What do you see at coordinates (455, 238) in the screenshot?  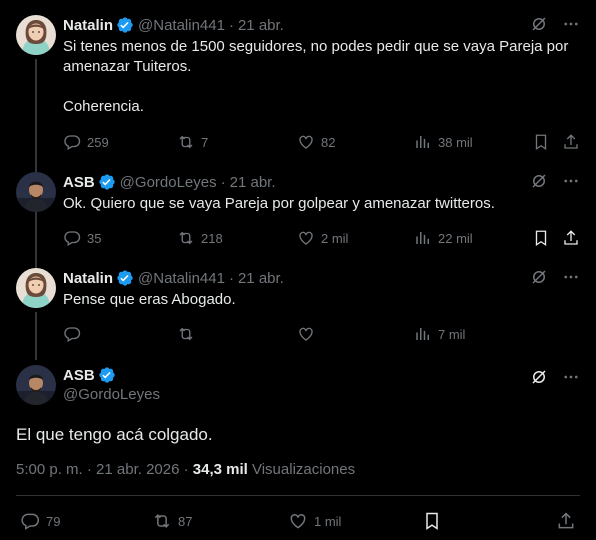 I see `views-count: 22 mil` at bounding box center [455, 238].